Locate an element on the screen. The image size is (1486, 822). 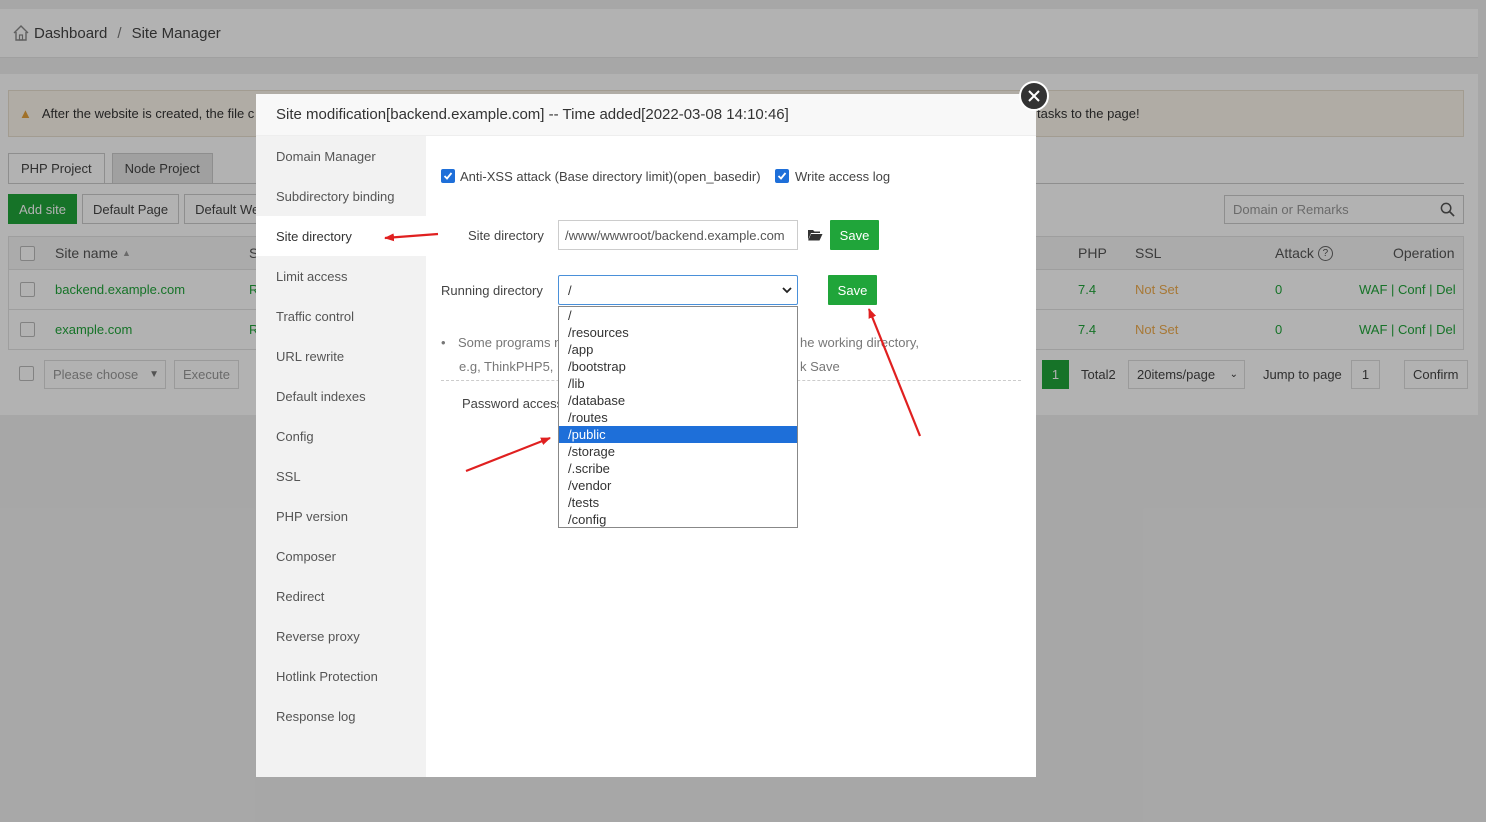
write-access-log-checkbox is located at coordinates (782, 176).